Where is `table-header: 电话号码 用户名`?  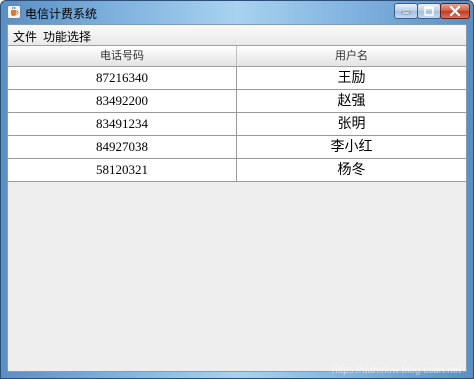
table-header: 电话号码 用户名 is located at coordinates (237, 56).